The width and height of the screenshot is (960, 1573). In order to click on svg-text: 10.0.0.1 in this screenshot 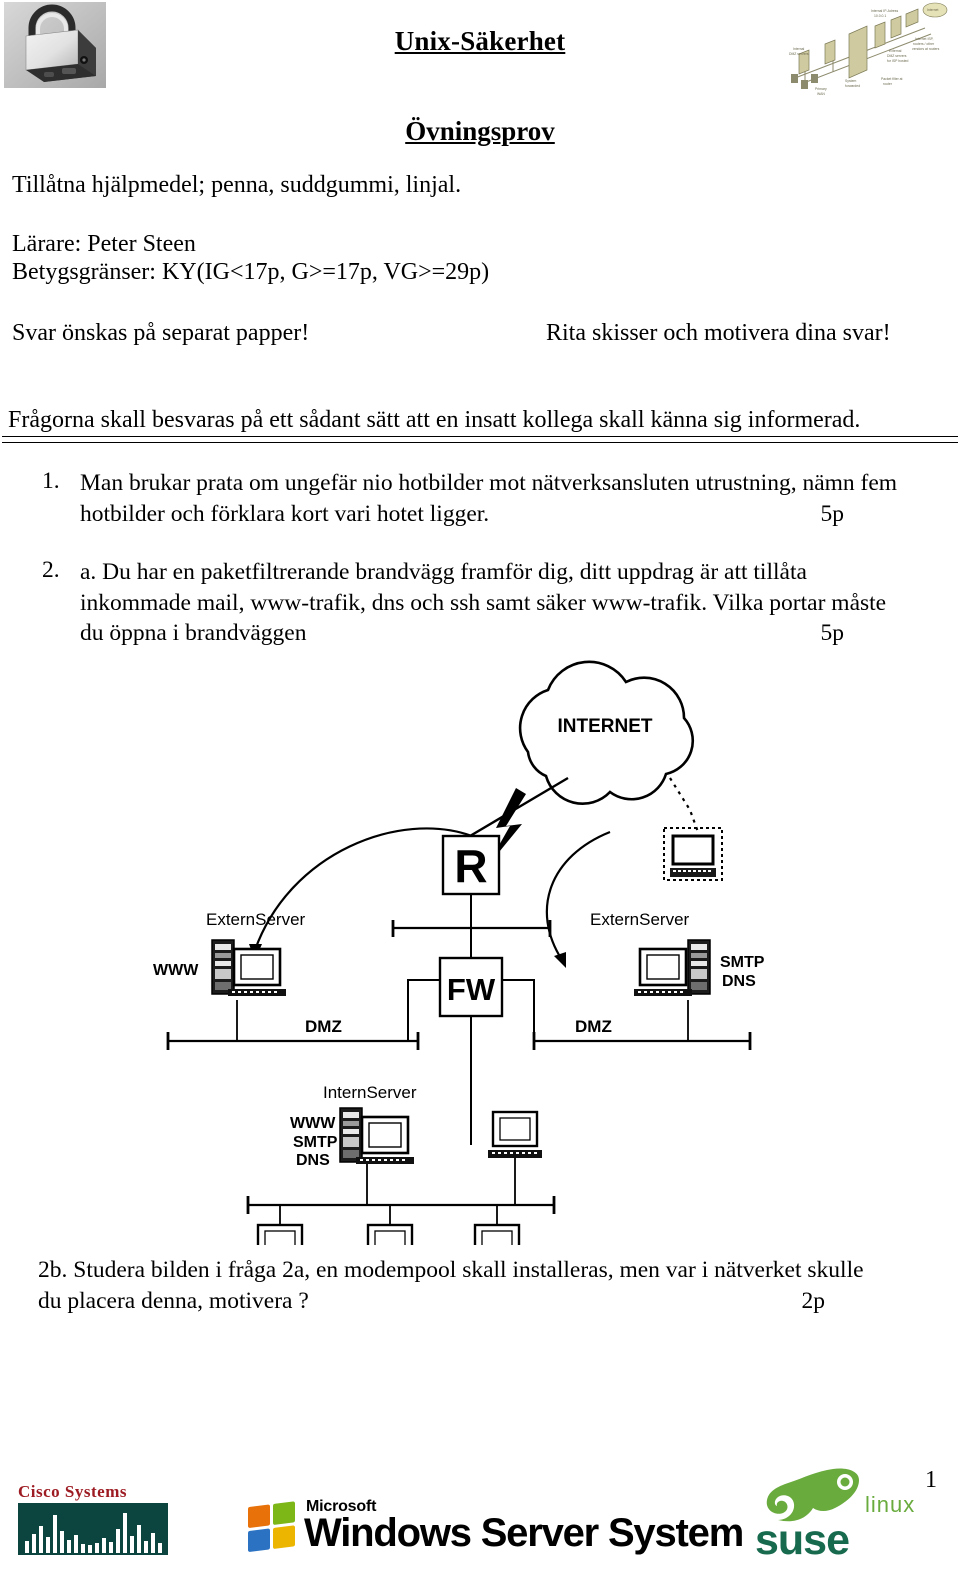, I will do `click(880, 16)`.